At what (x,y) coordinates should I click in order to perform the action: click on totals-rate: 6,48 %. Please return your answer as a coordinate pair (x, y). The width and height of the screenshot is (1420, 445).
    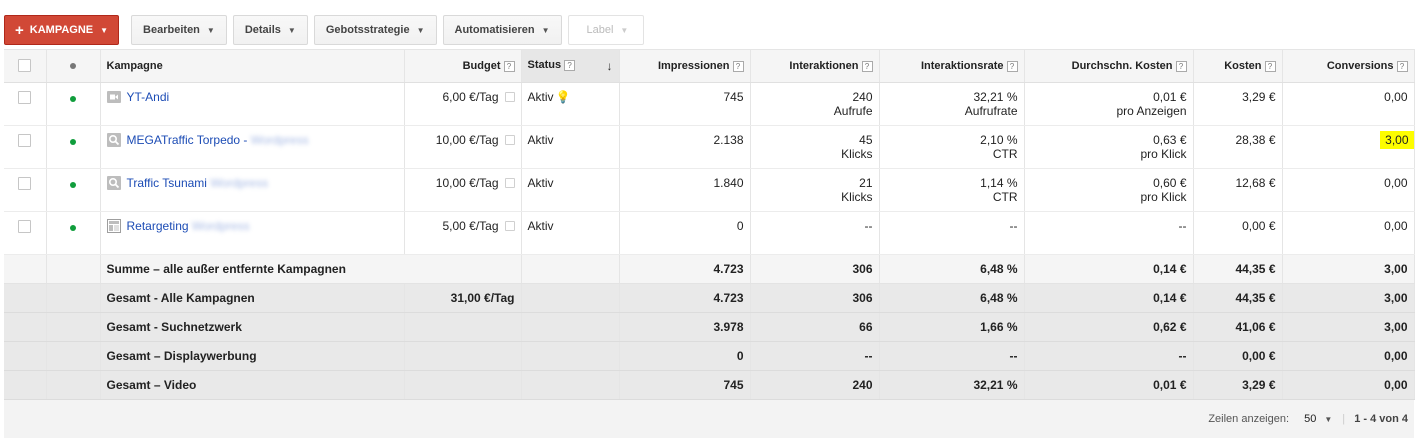
    Looking at the image, I should click on (952, 298).